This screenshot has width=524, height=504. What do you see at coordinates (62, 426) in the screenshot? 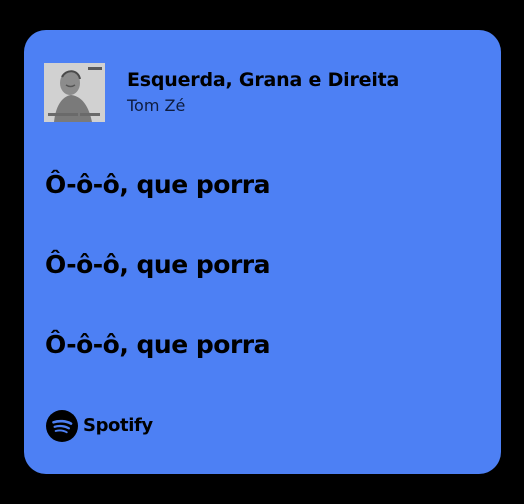
I see `spotify-icon` at bounding box center [62, 426].